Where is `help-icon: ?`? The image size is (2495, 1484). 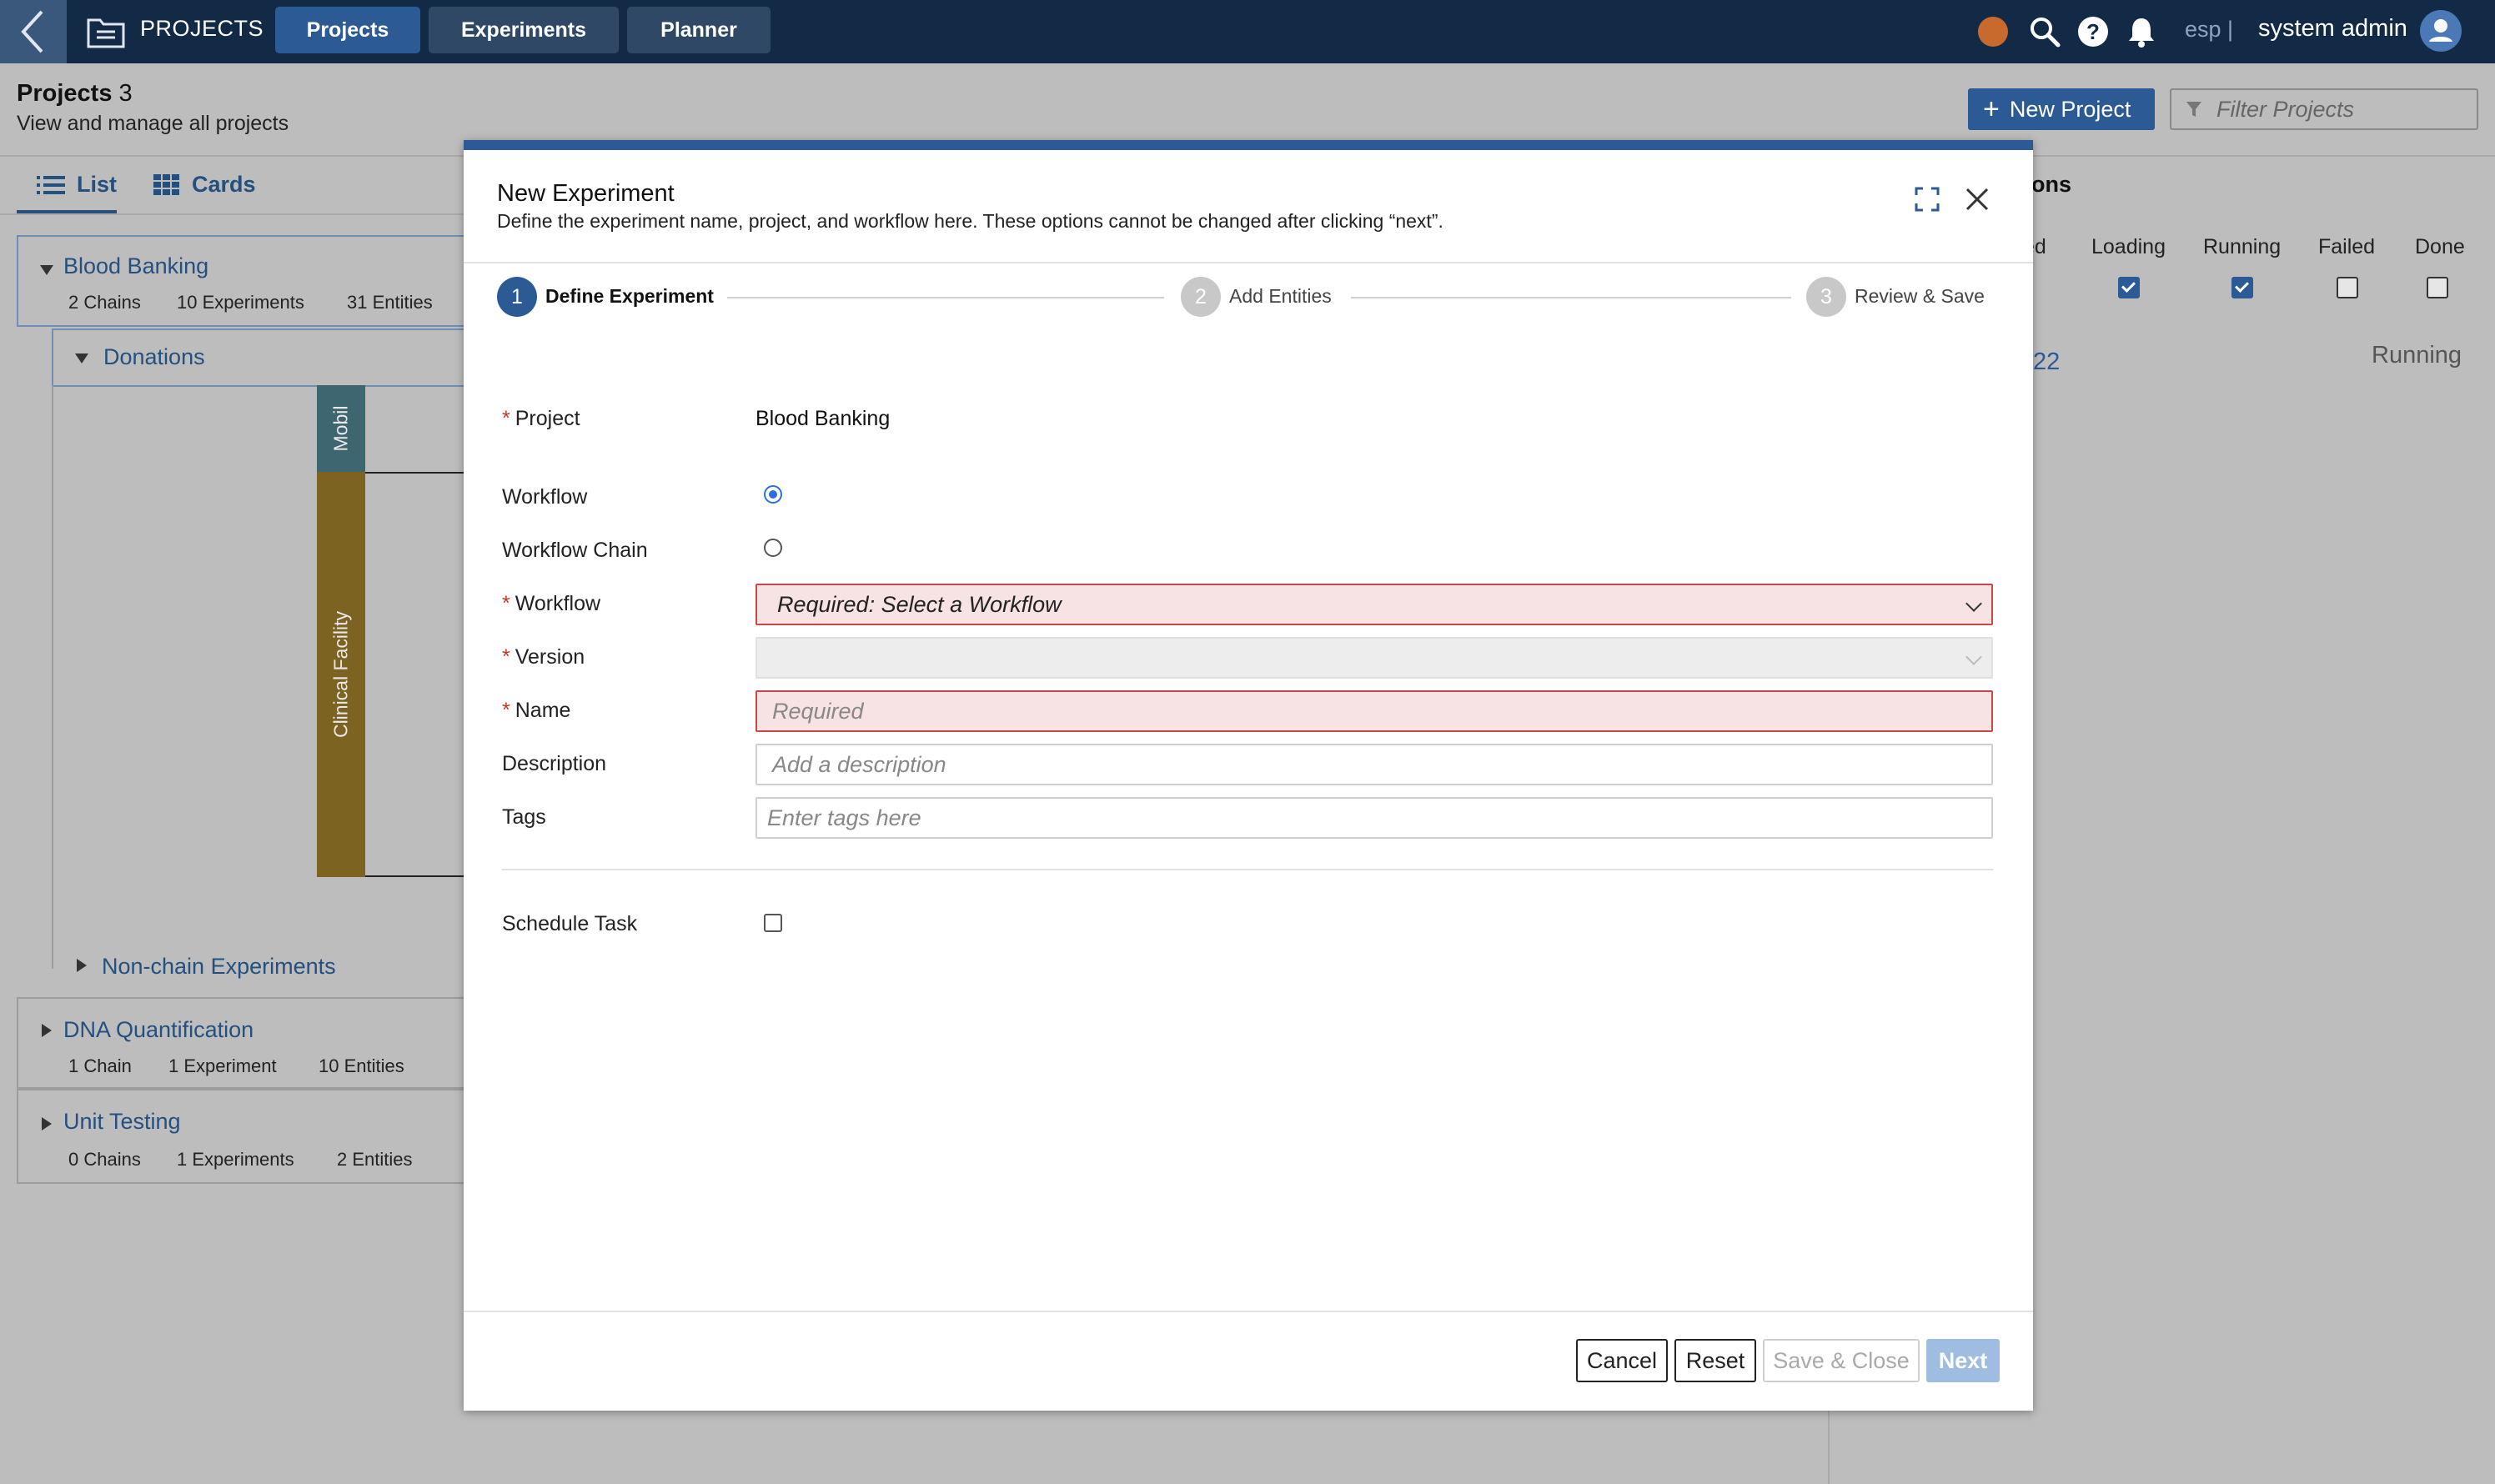
help-icon: ? is located at coordinates (2093, 31).